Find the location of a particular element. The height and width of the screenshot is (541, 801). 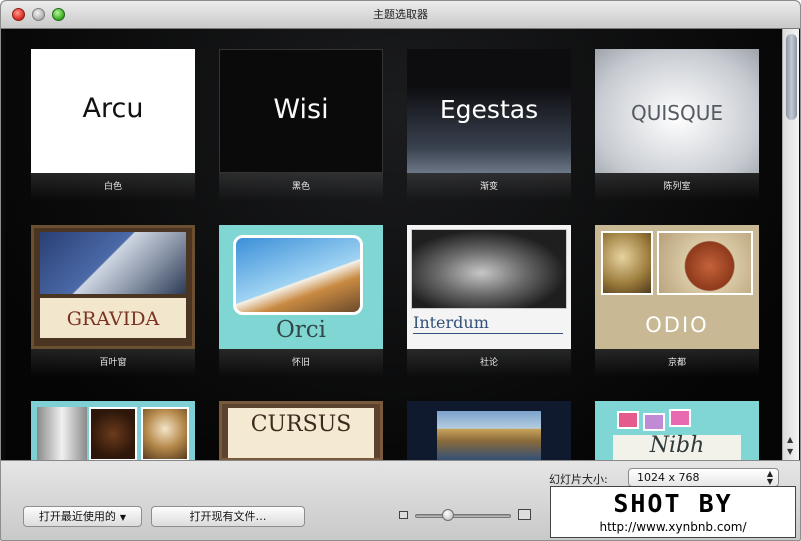

building-photo is located at coordinates (113, 263).